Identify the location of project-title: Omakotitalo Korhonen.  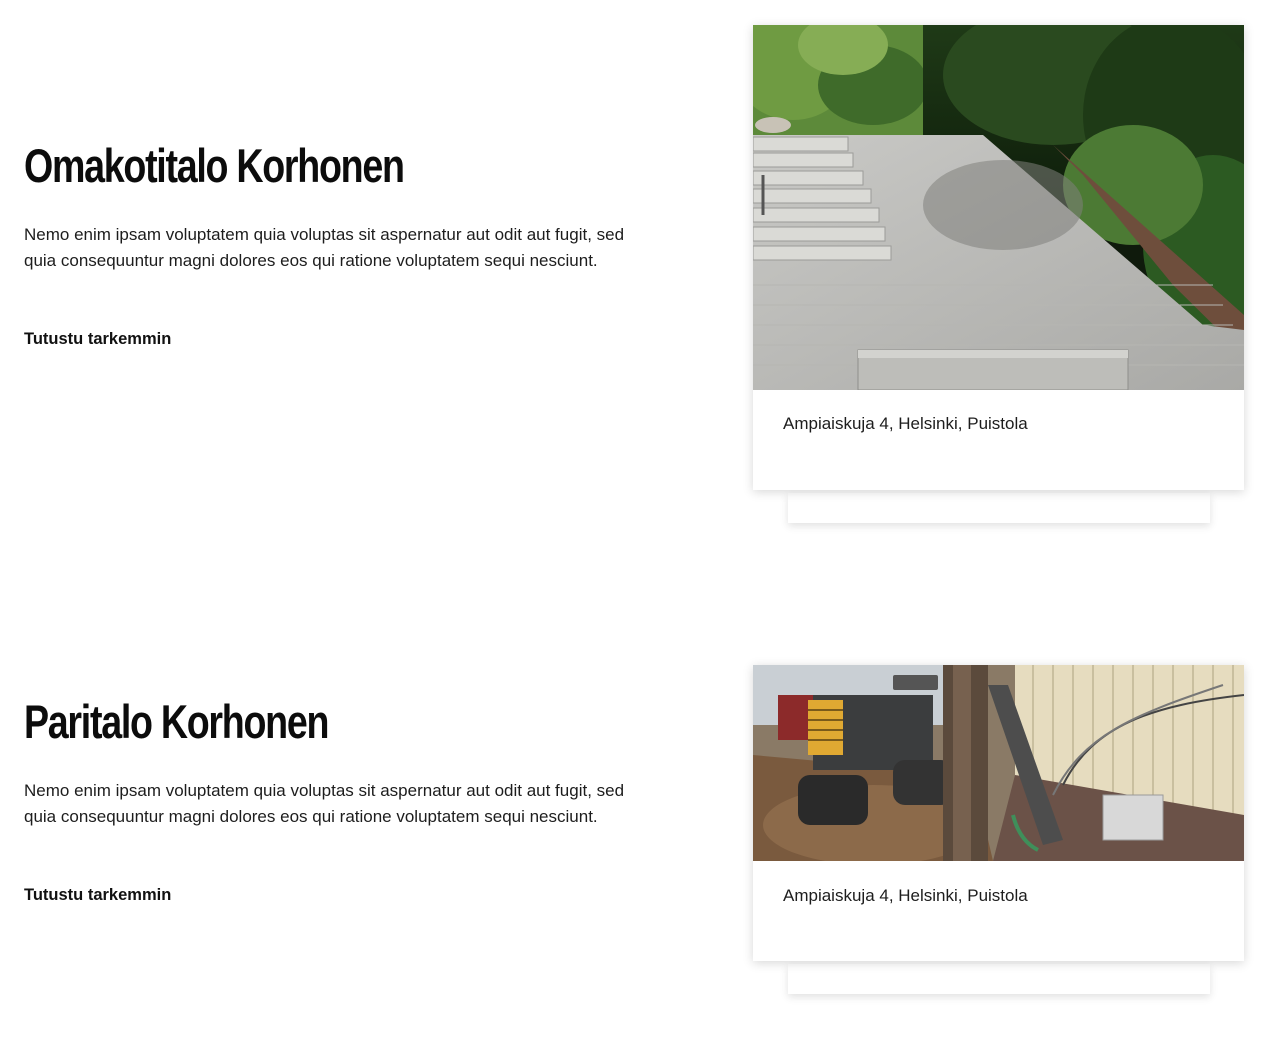
(214, 165).